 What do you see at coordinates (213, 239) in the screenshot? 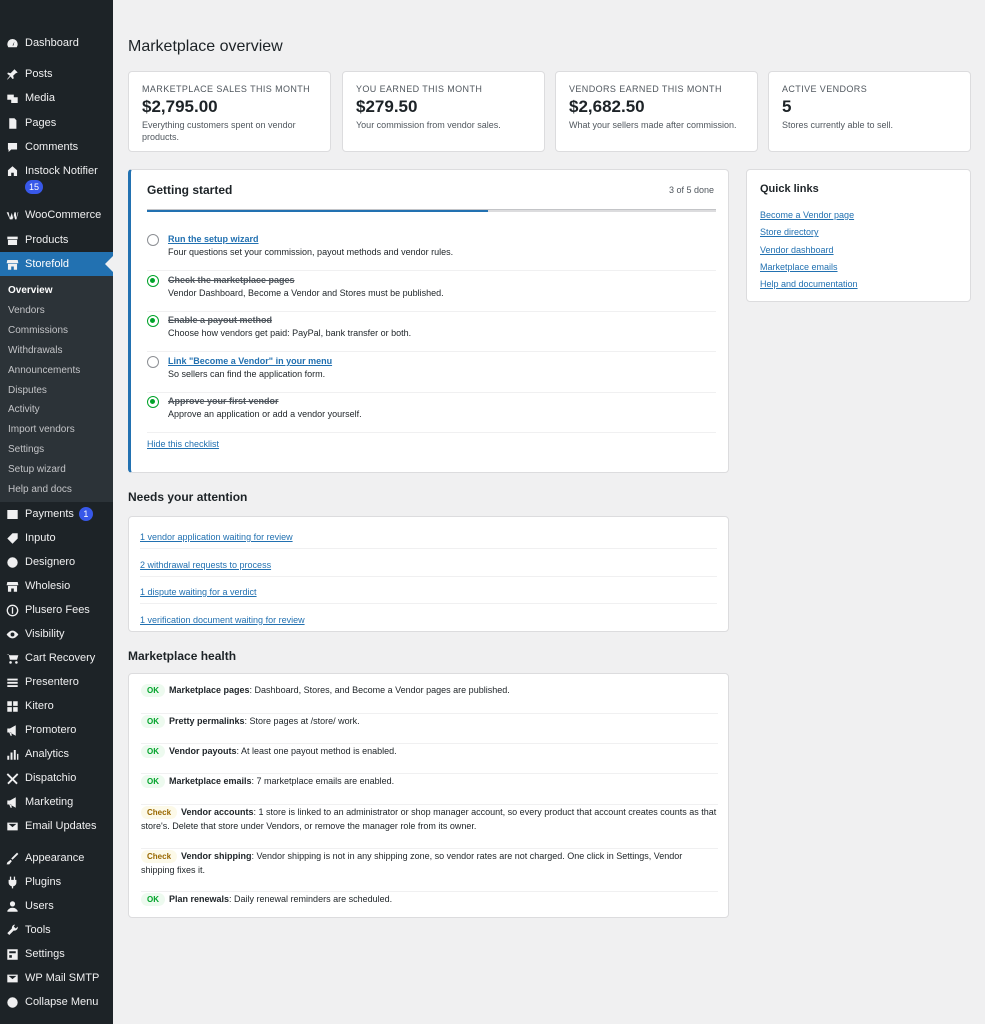
I see `step-title-link: Run the setup wizard` at bounding box center [213, 239].